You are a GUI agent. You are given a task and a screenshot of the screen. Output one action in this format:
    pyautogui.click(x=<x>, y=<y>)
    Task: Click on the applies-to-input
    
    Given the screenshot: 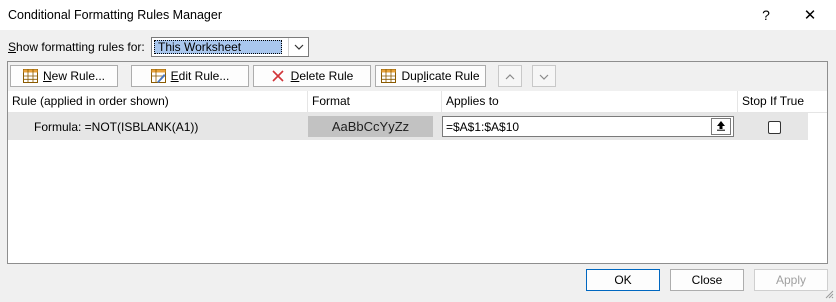 What is the action you would take?
    pyautogui.click(x=576, y=126)
    